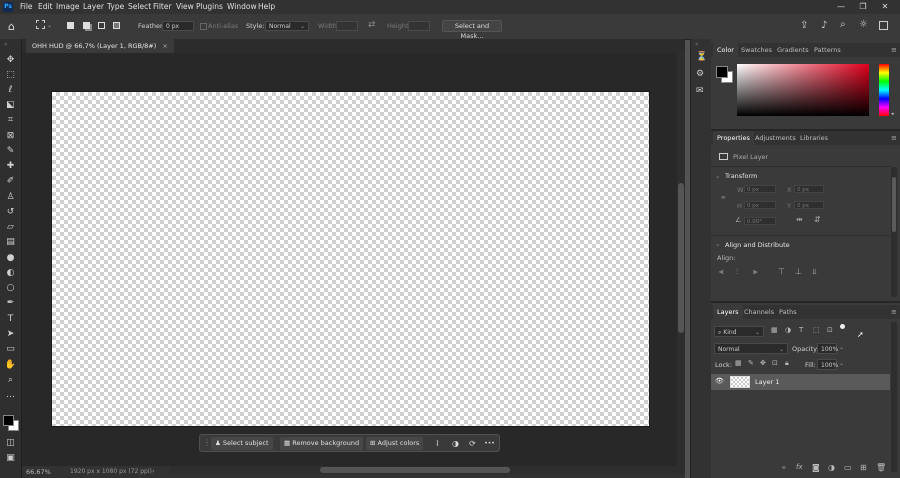 This screenshot has width=900, height=478. What do you see at coordinates (8, 420) in the screenshot?
I see `foreground-color-swatch` at bounding box center [8, 420].